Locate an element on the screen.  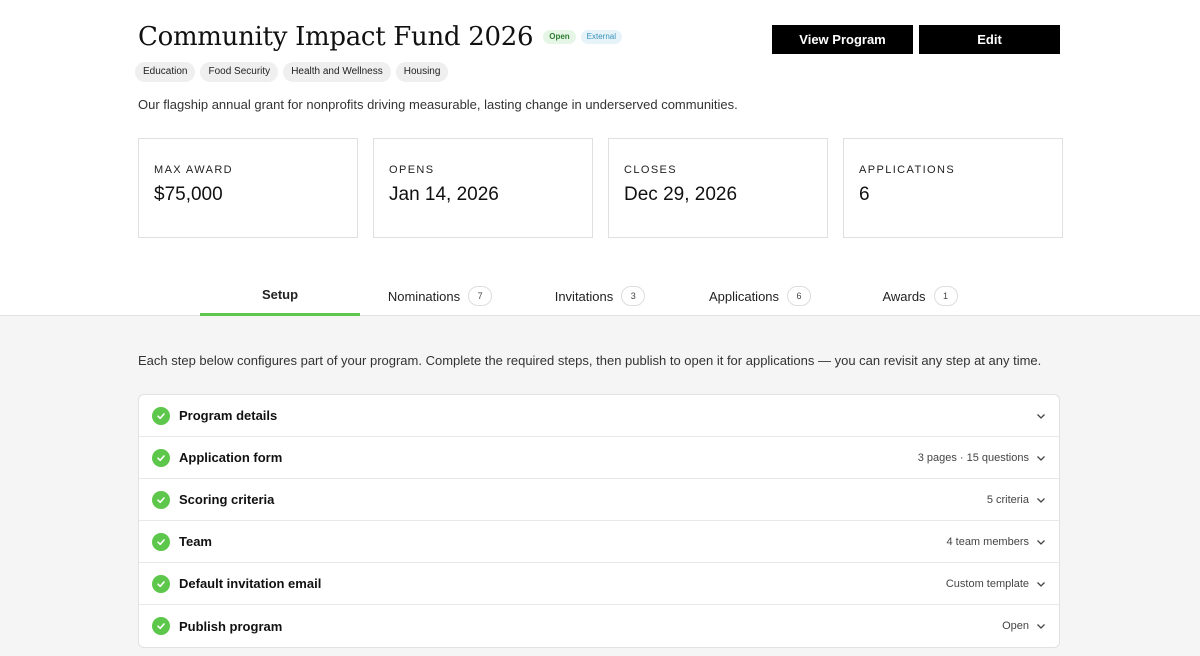
step-application-form: Application form 3 pages · 15 questions is located at coordinates (599, 458).